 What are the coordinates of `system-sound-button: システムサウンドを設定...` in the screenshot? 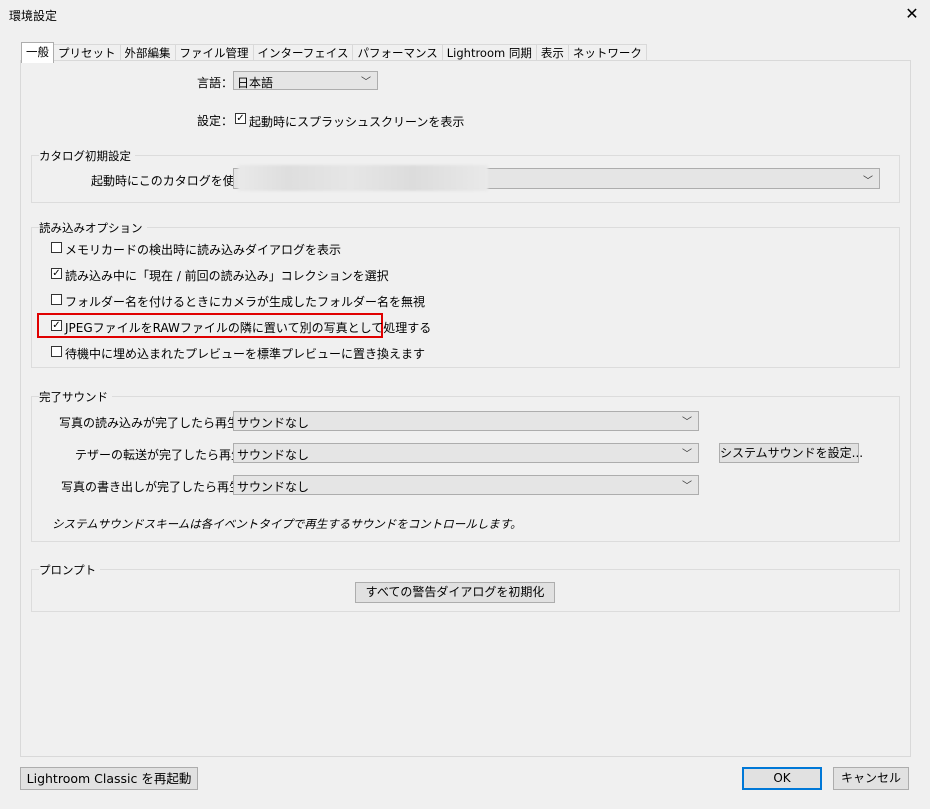 It's located at (791, 453).